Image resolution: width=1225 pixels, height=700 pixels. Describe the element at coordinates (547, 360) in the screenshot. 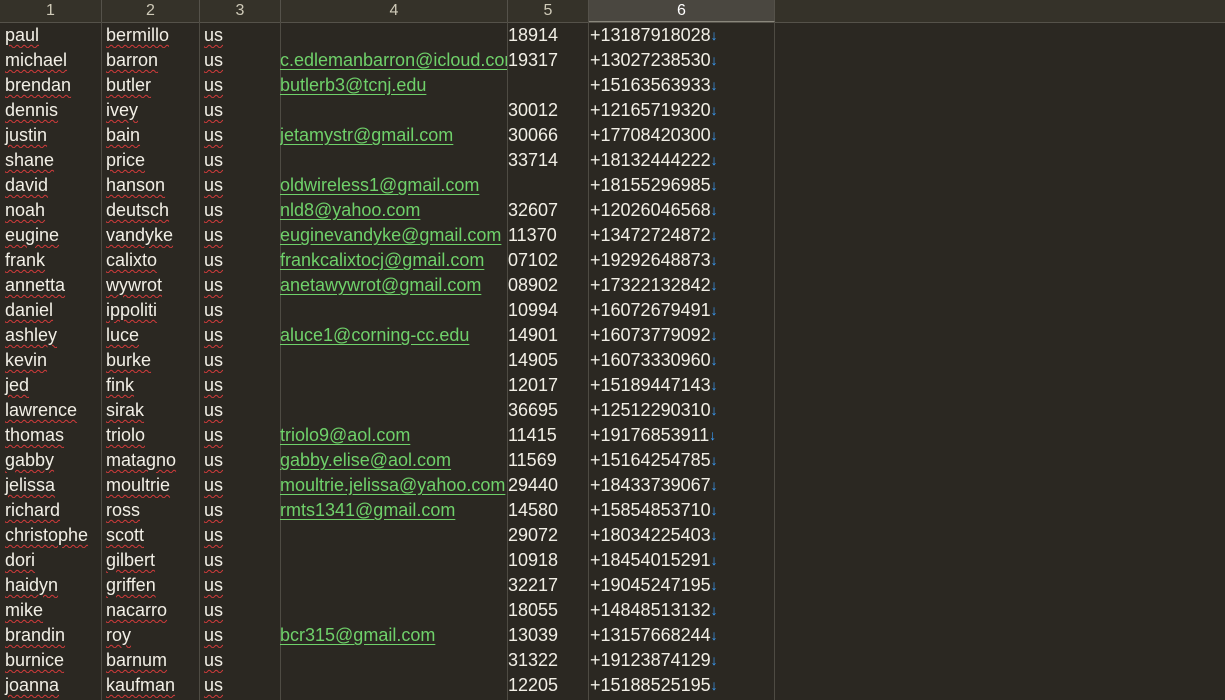

I see `cell-zip: 14905` at that location.